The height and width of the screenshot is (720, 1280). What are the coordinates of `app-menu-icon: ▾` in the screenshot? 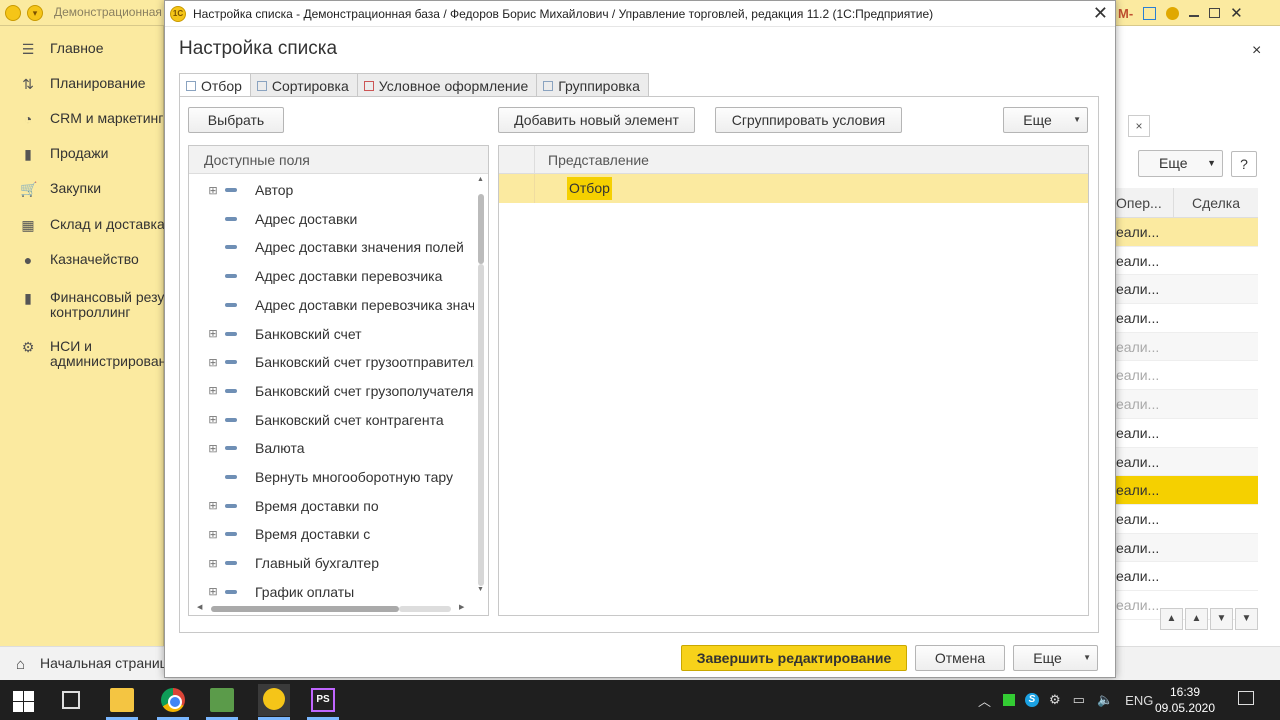 It's located at (35, 13).